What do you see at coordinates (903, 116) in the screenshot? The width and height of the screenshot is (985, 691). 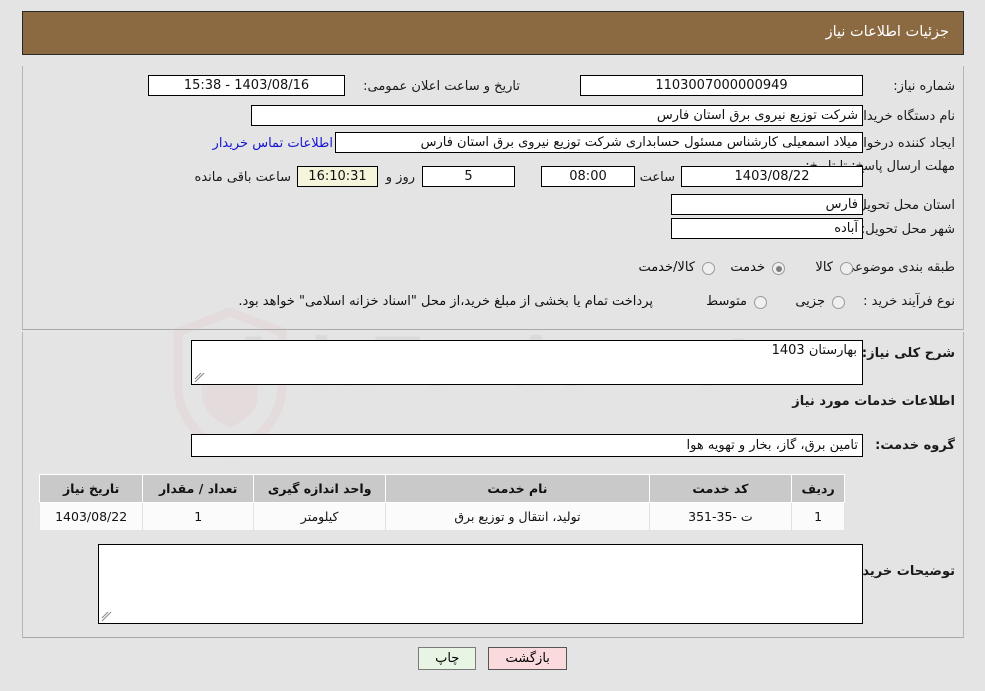 I see `buyer-org-label: نام دستگاه خریدار:` at bounding box center [903, 116].